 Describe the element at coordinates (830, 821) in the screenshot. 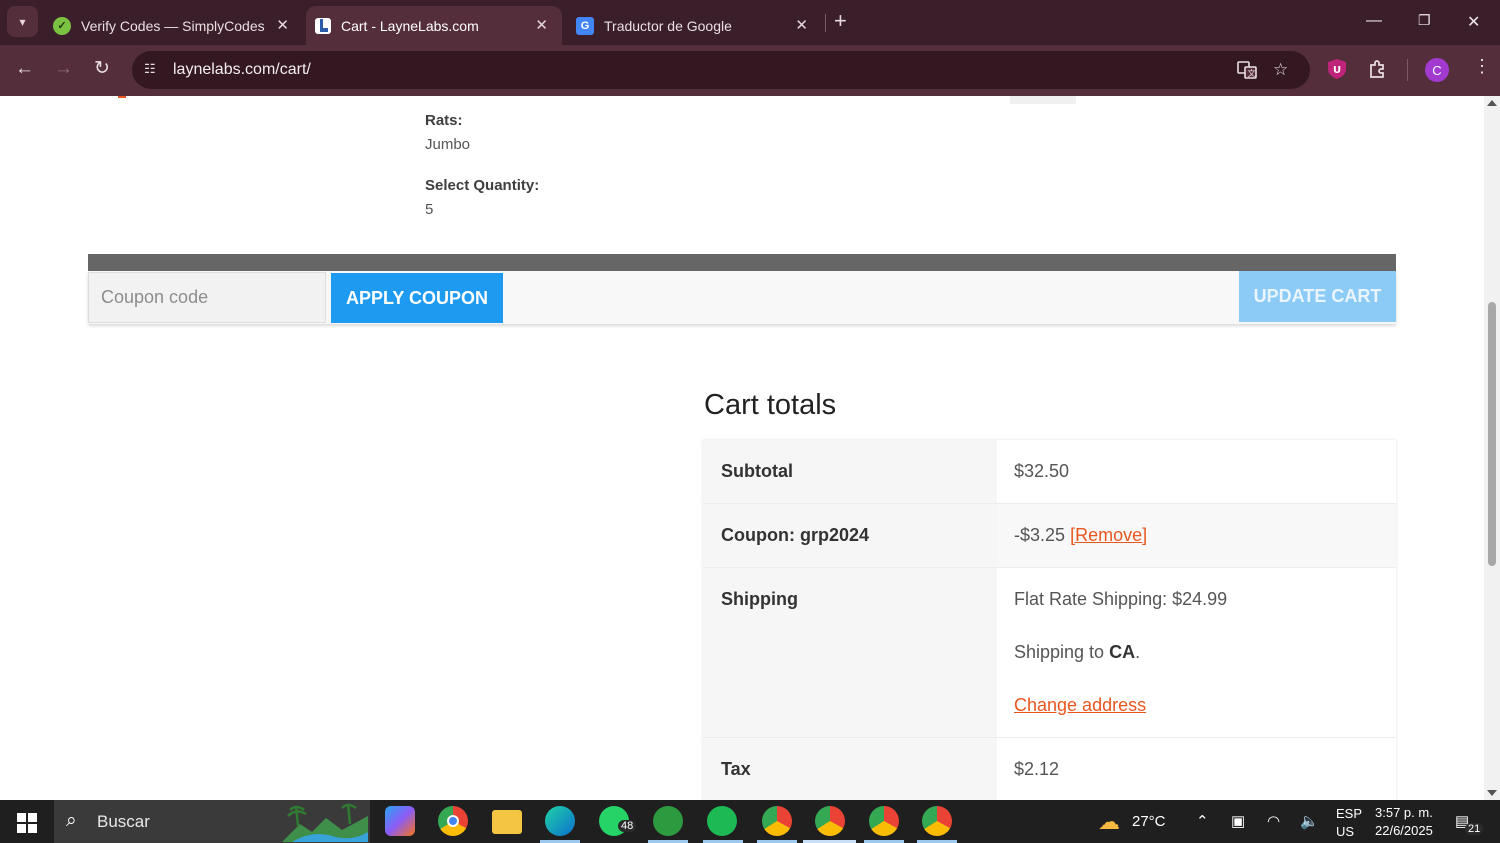

I see `chrome-profile-c-icon` at that location.